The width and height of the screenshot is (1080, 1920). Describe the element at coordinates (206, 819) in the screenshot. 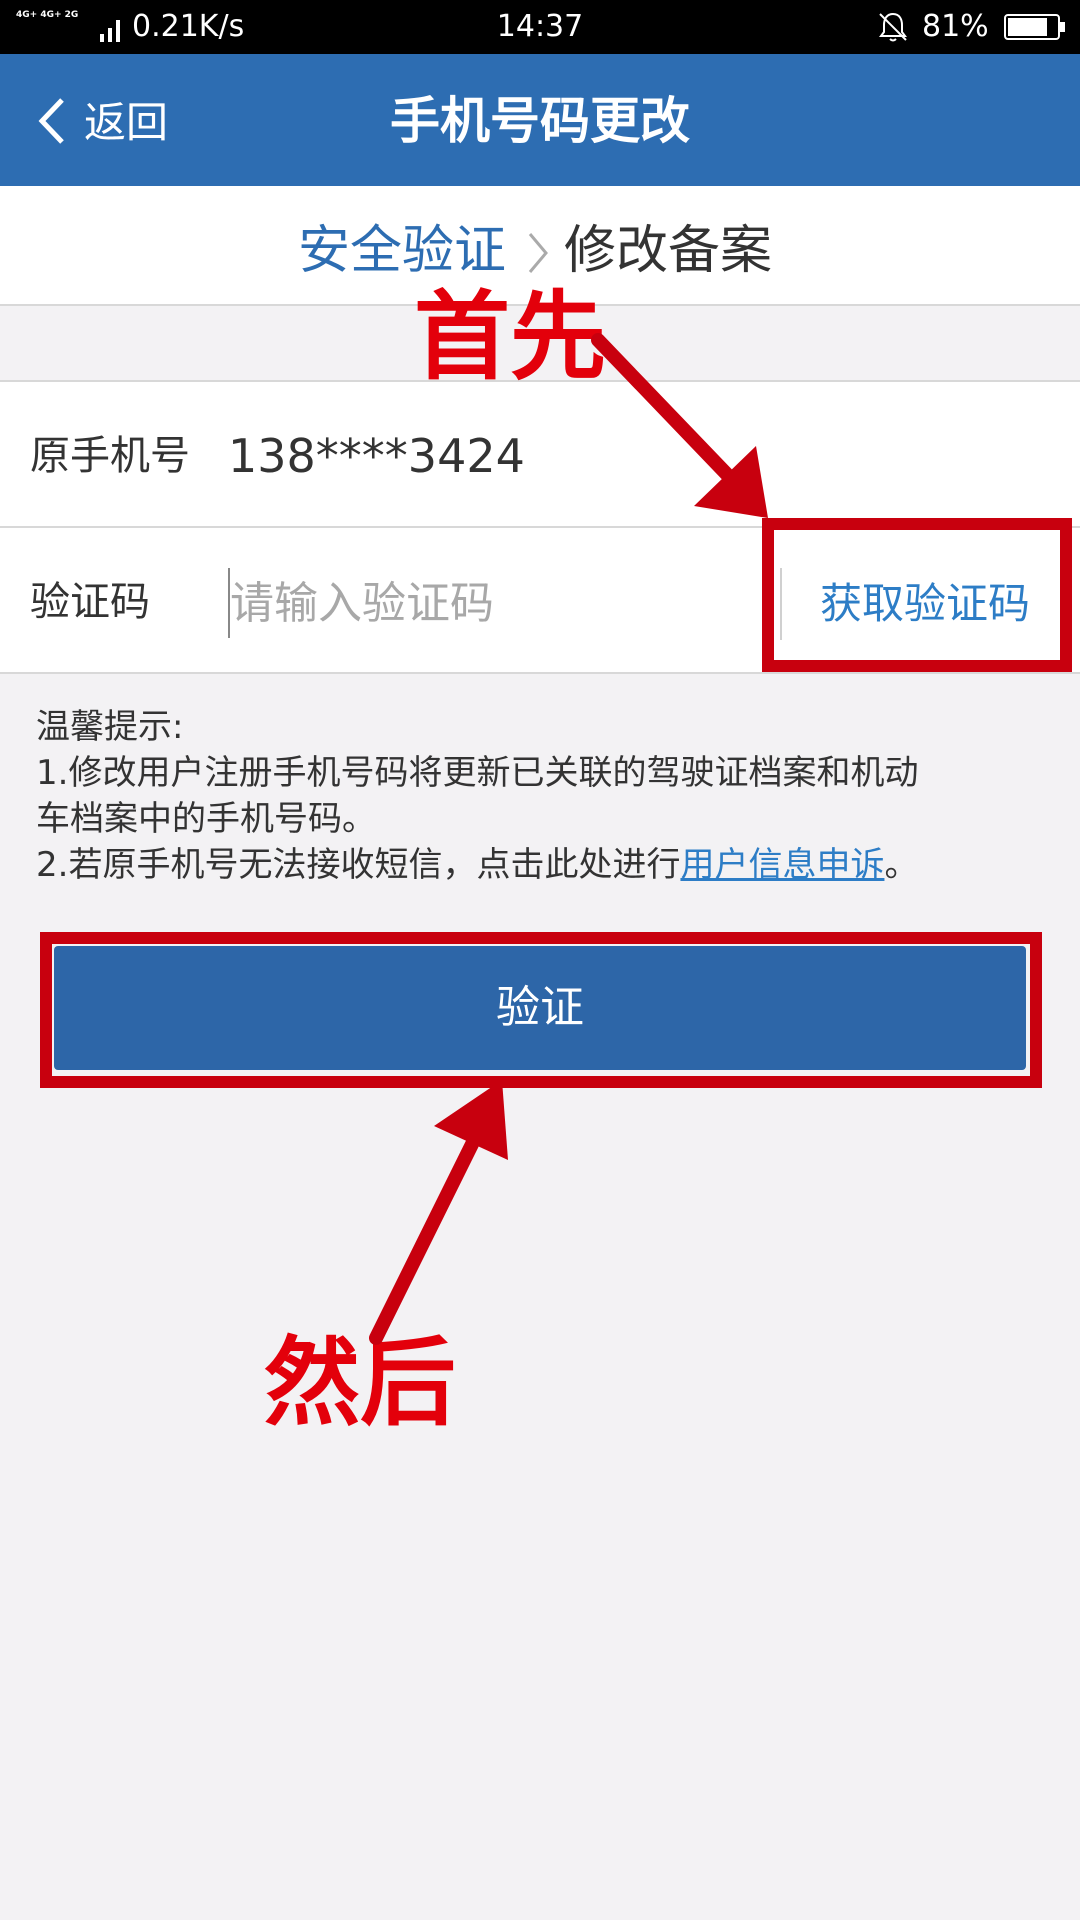

I see `tips-line-1-cont: 车档案中的手机号码。` at that location.